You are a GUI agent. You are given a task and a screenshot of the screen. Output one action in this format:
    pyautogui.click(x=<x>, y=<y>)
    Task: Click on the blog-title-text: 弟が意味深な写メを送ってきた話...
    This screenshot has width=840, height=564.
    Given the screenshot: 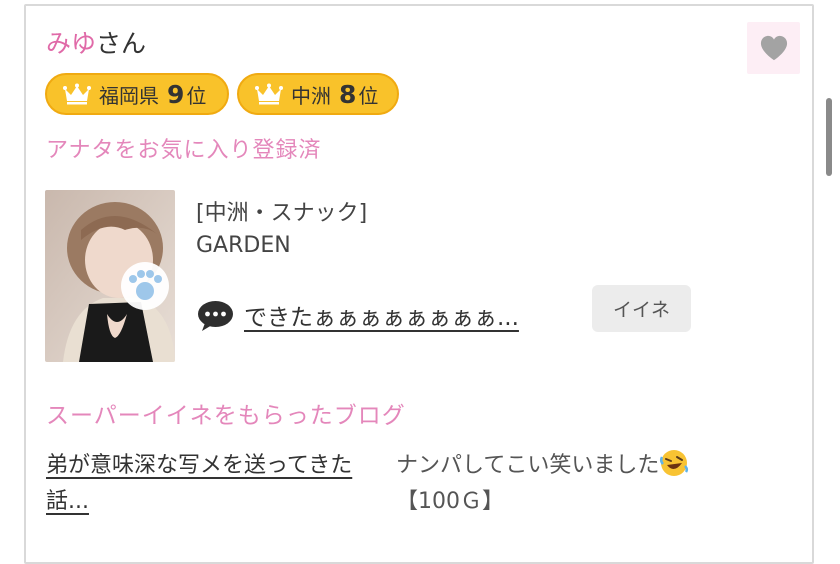 What is the action you would take?
    pyautogui.click(x=199, y=483)
    